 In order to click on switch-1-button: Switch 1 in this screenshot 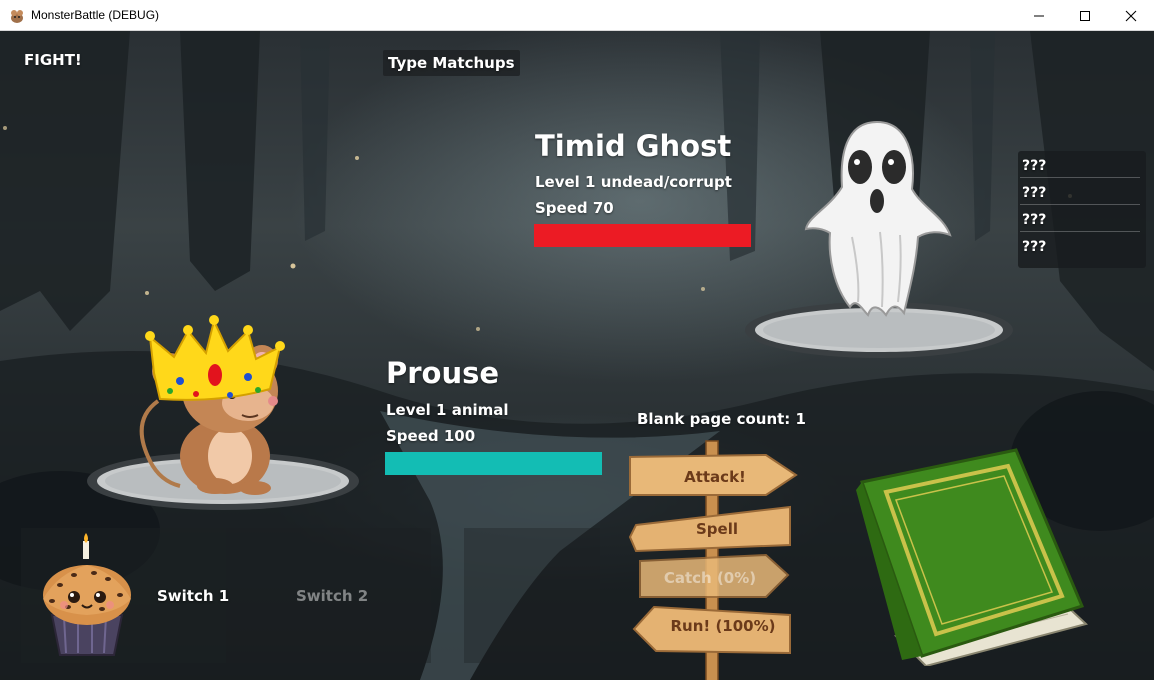, I will do `click(193, 596)`.